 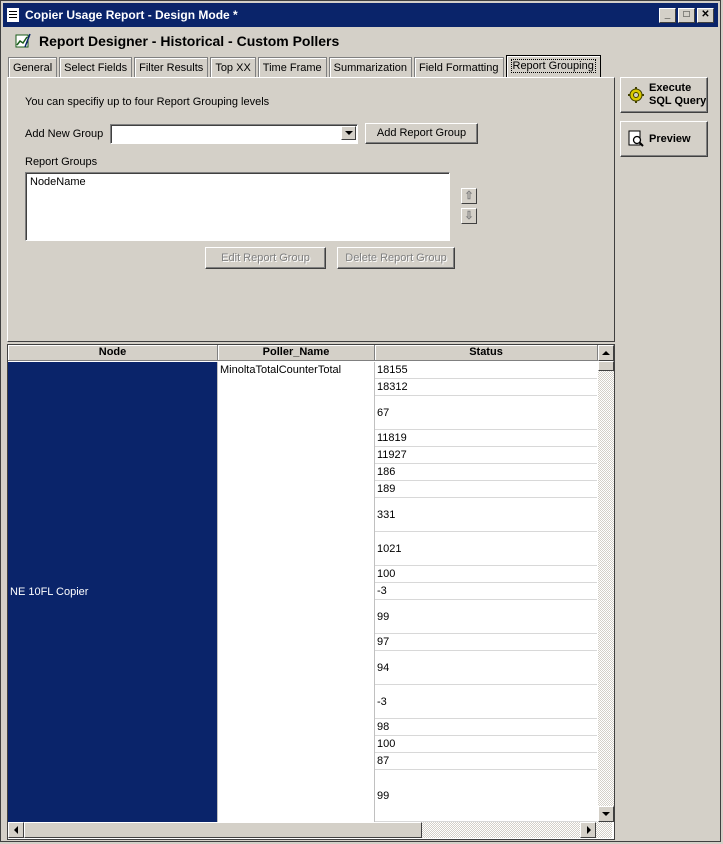 What do you see at coordinates (131, 15) in the screenshot?
I see `window-title: Copier Usage Report - Design Mode *` at bounding box center [131, 15].